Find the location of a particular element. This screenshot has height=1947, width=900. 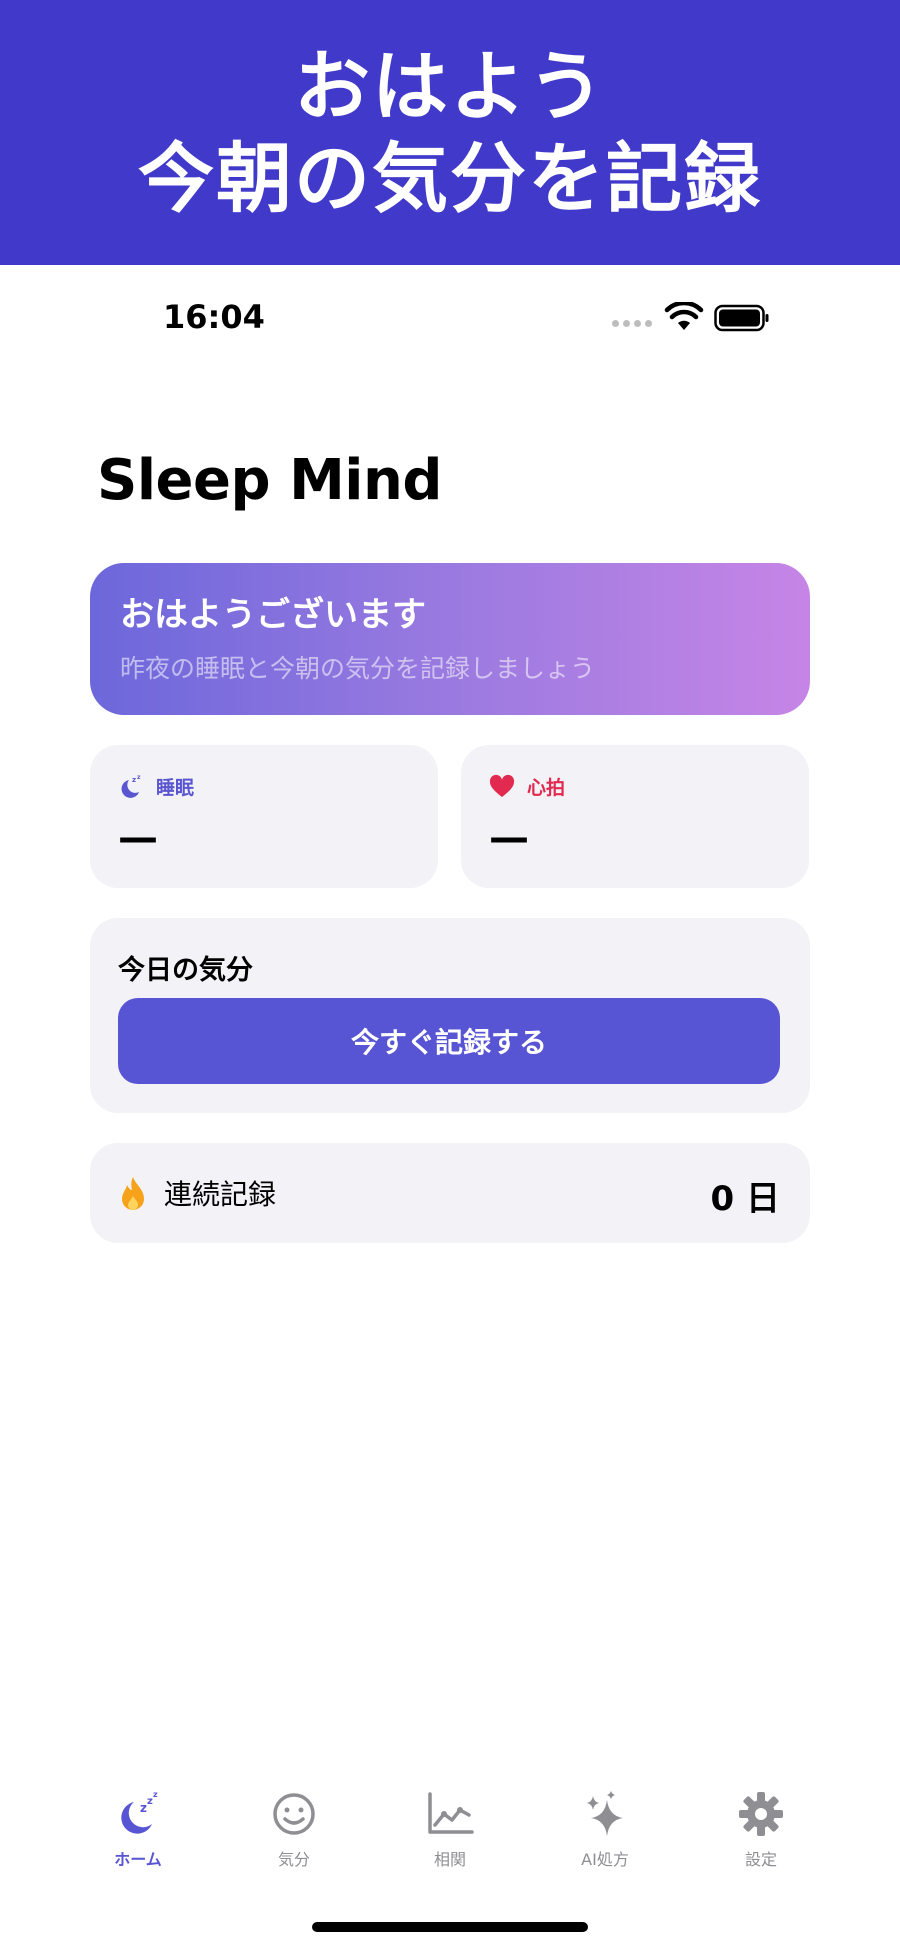

greeting-title: おはようございます is located at coordinates (273, 615).